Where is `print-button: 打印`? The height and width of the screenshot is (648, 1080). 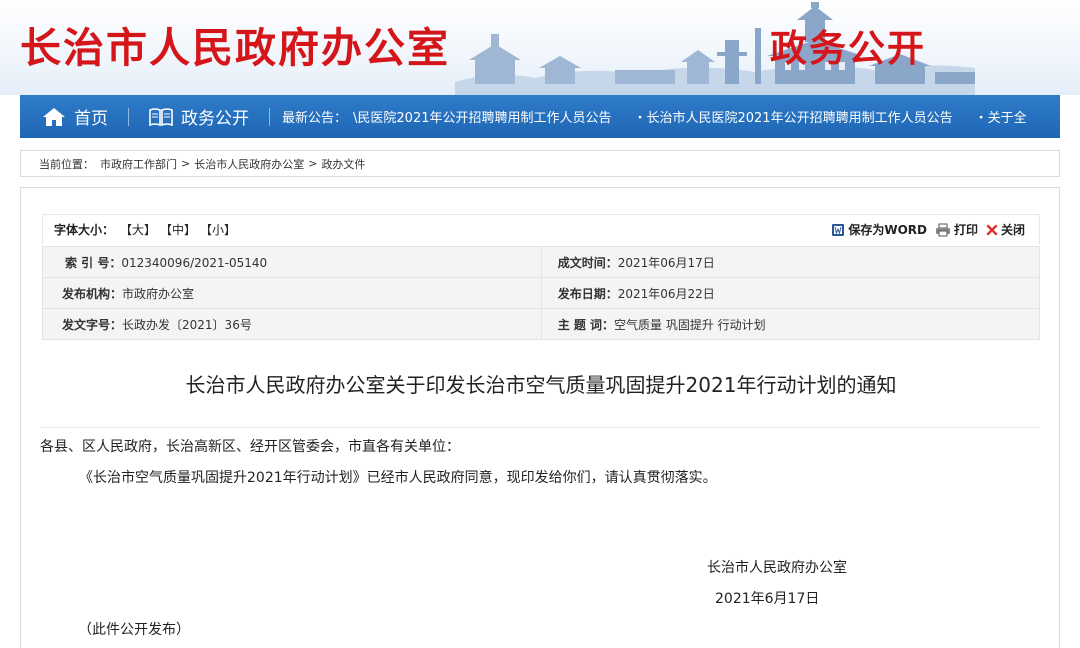 print-button: 打印 is located at coordinates (956, 229).